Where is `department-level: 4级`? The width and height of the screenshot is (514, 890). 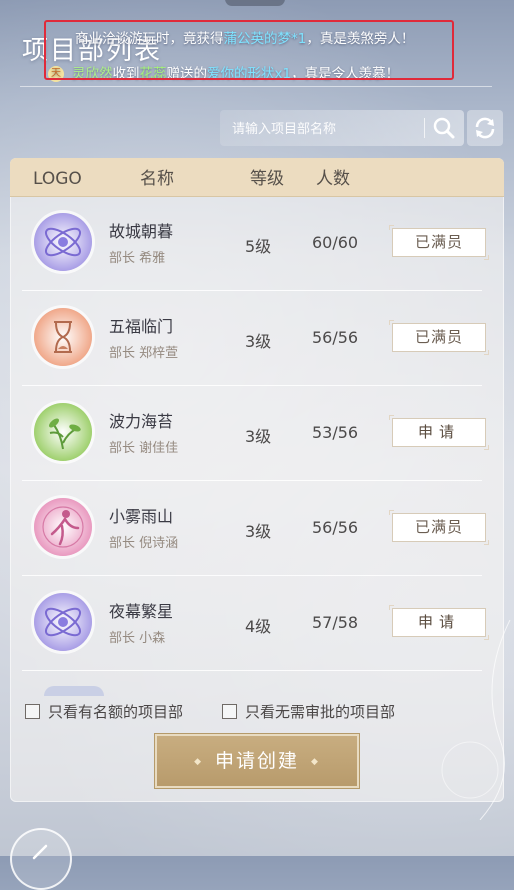
department-level: 4级 is located at coordinates (258, 626).